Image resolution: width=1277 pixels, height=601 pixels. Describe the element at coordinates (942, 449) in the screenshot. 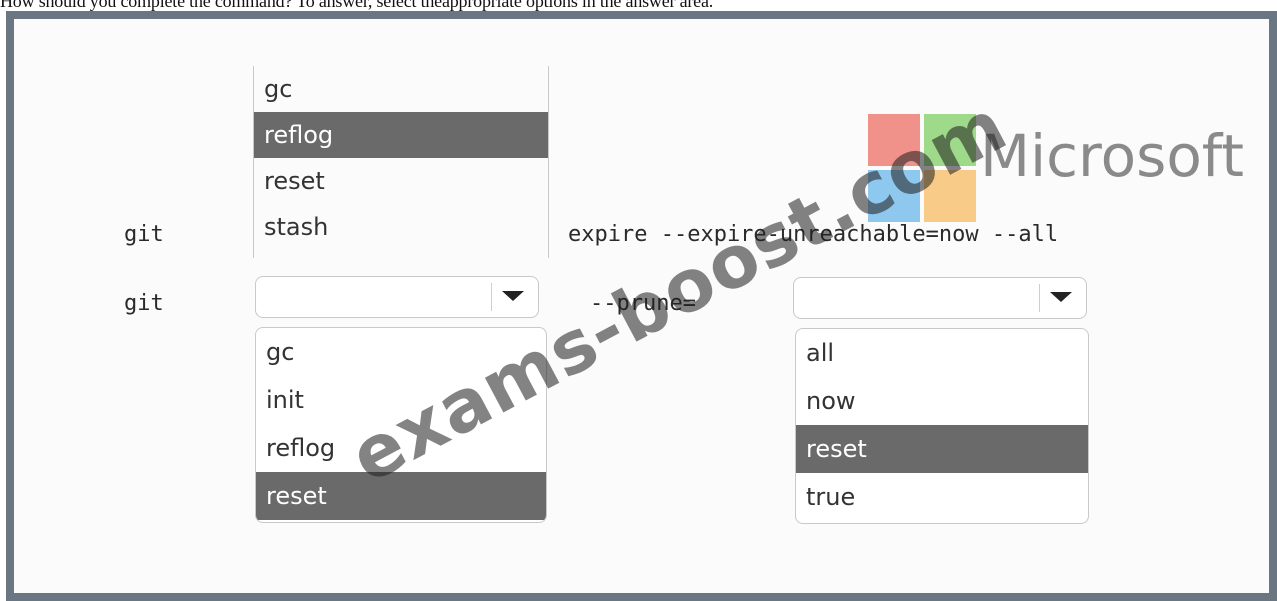

I see `dropdown2-option-selected: reset` at that location.